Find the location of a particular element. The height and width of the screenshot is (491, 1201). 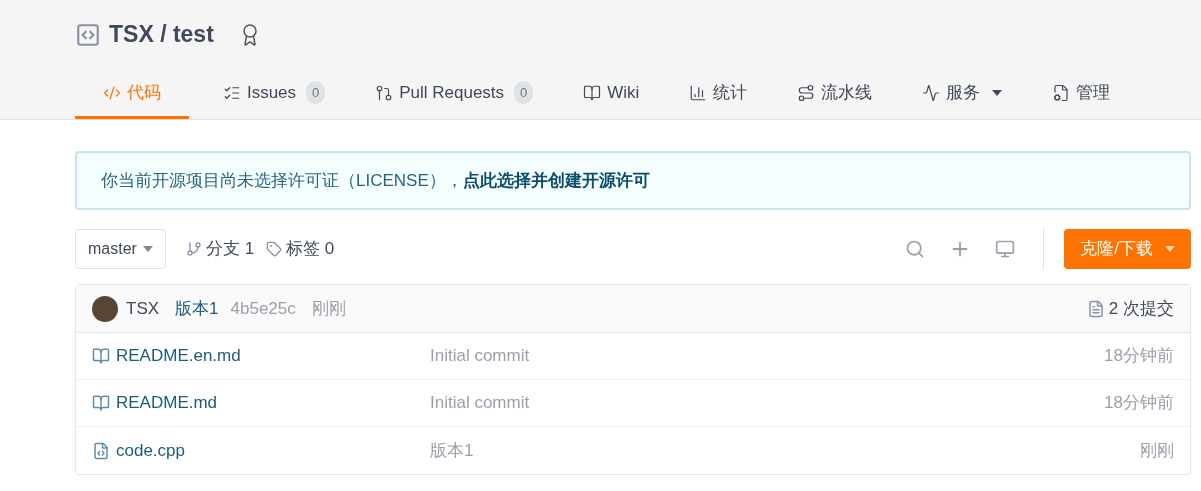

avatar is located at coordinates (105, 308).